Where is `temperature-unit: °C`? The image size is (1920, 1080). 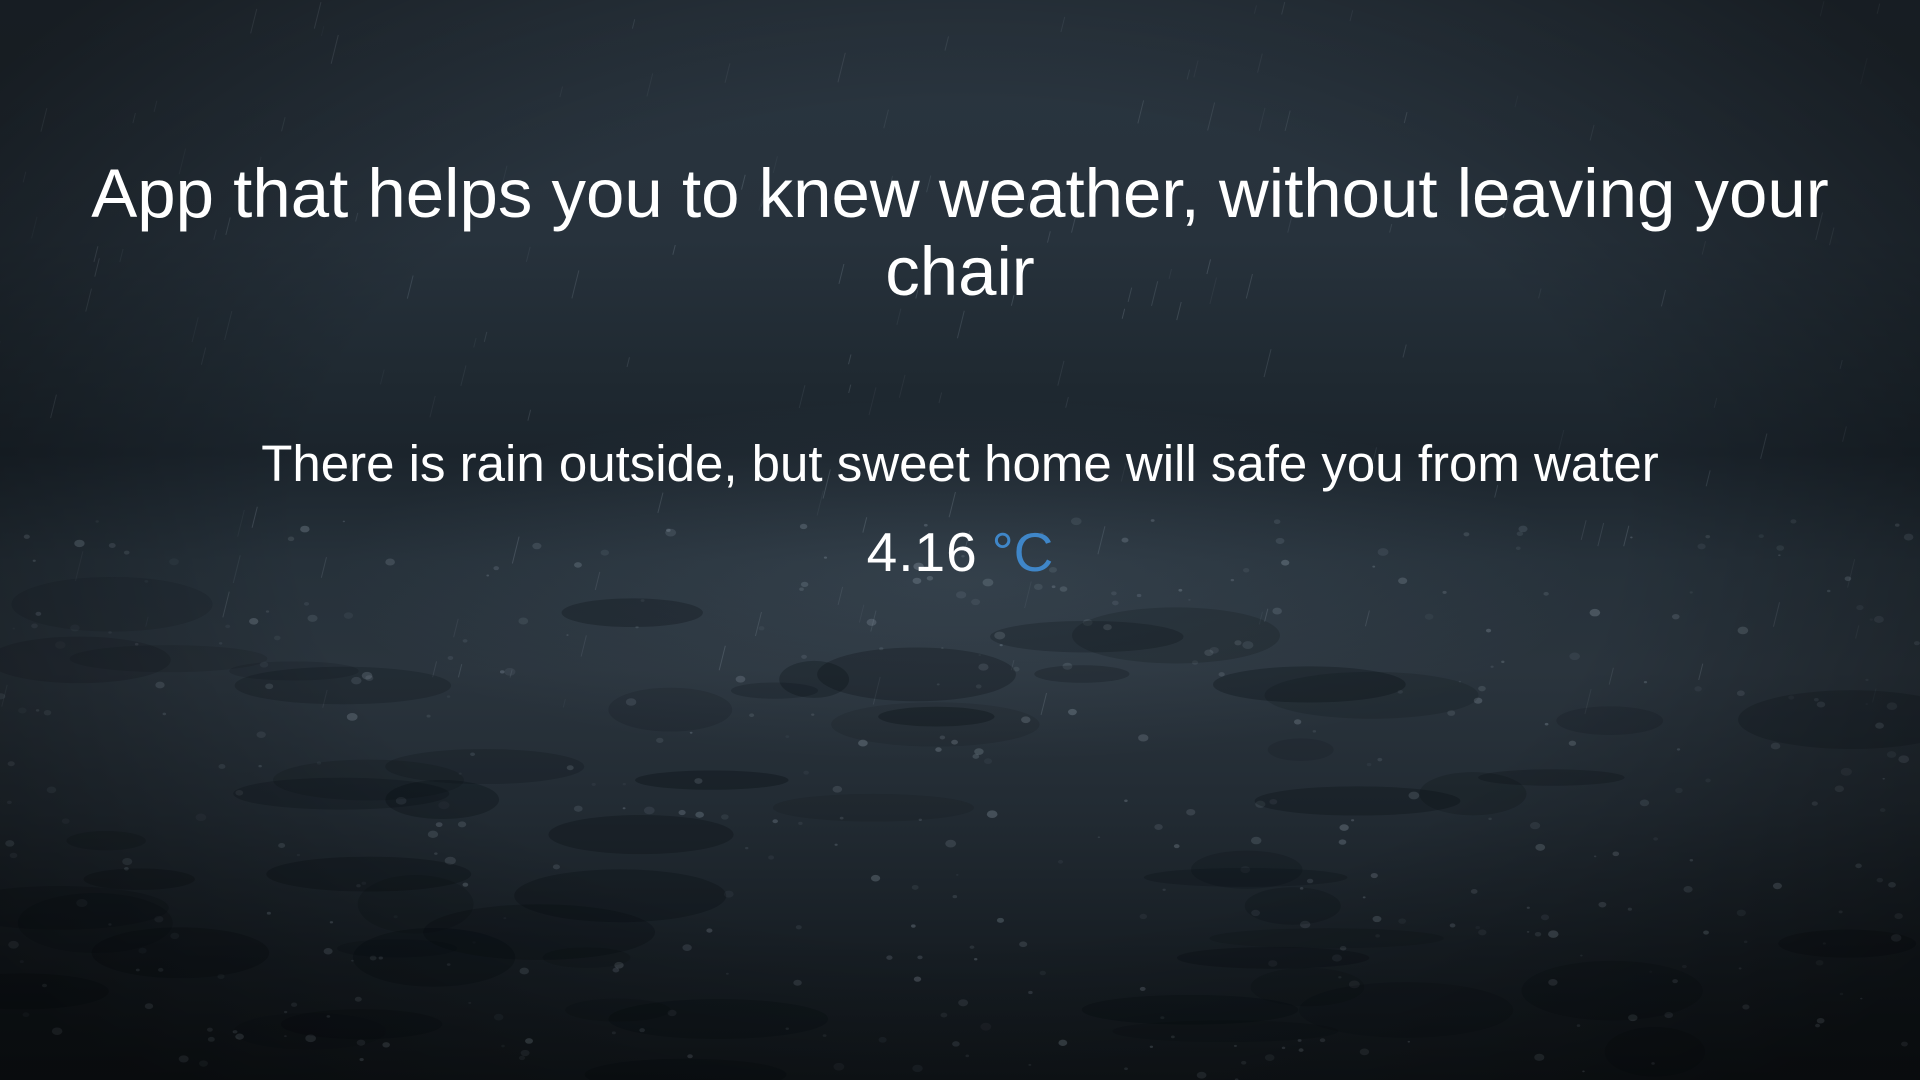 temperature-unit: °C is located at coordinates (1022, 552).